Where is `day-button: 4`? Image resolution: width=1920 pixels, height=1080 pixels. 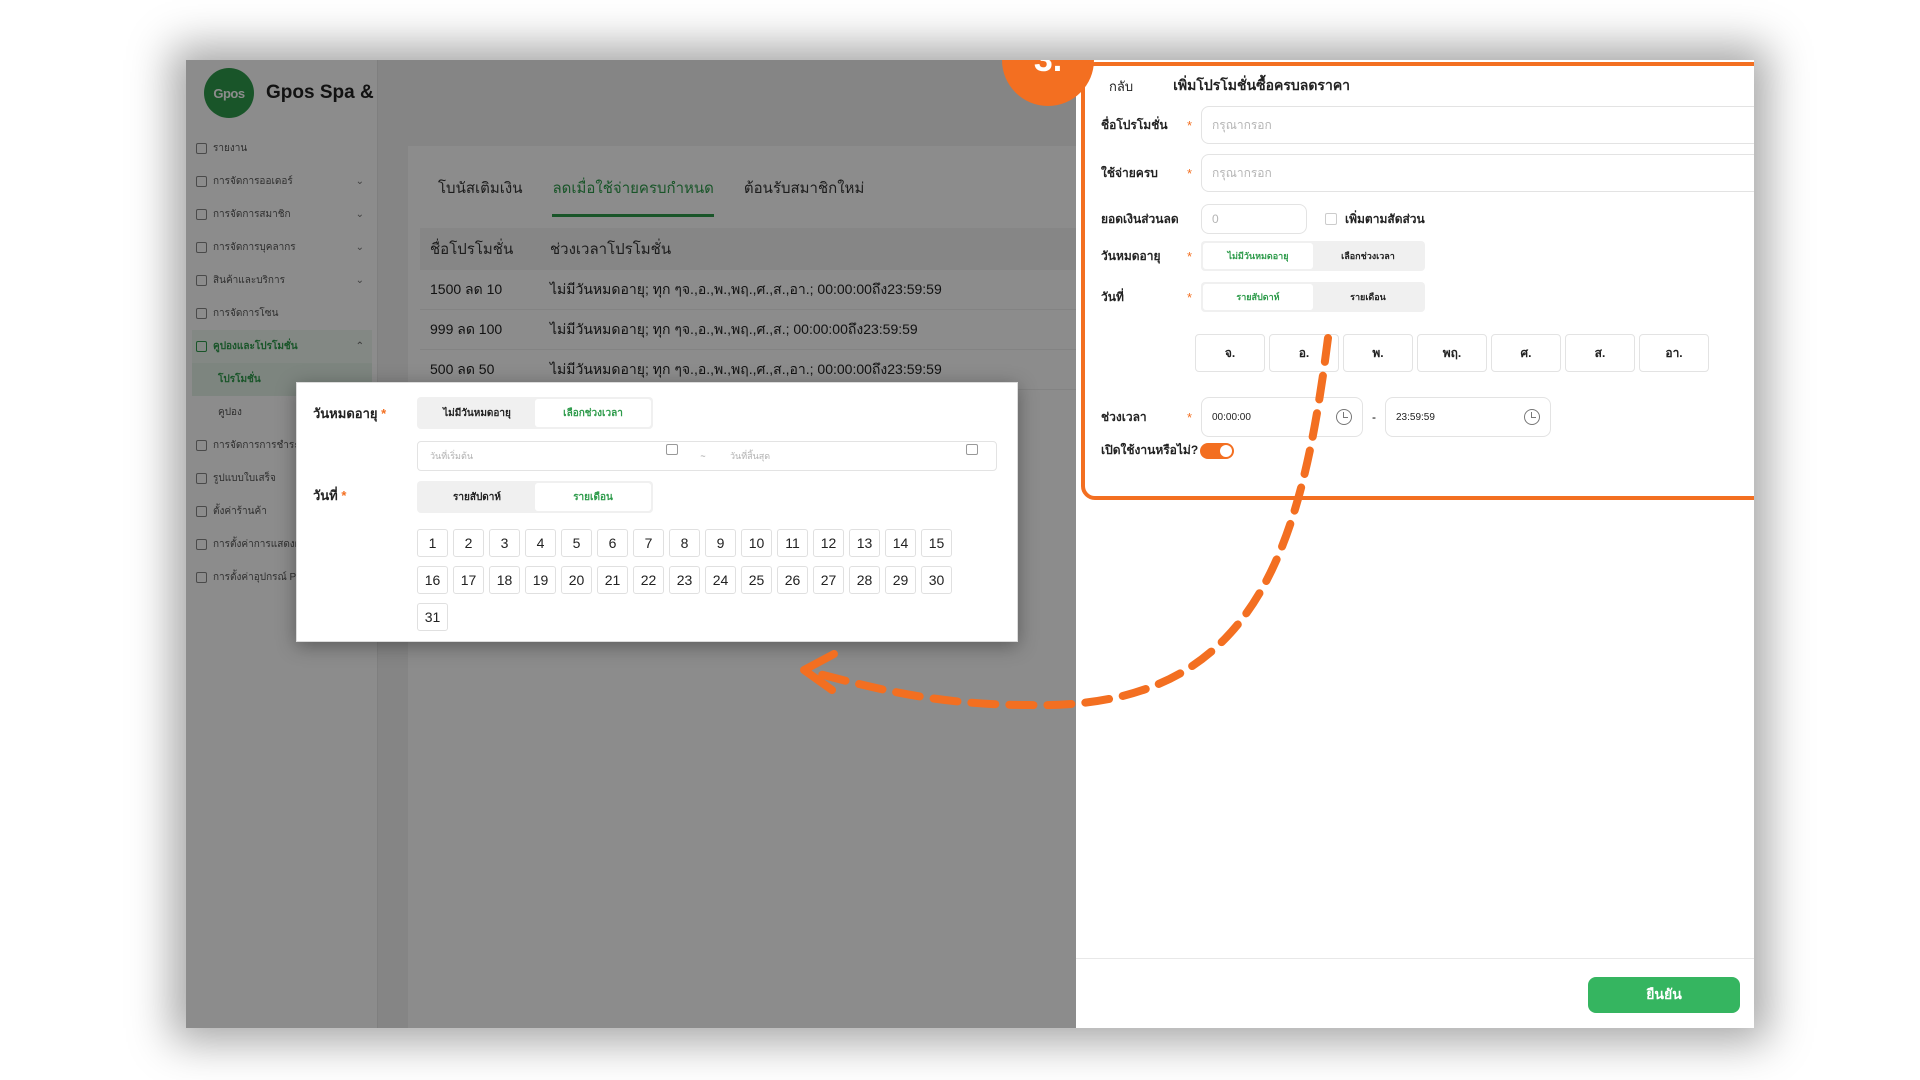
day-button: 4 is located at coordinates (540, 543).